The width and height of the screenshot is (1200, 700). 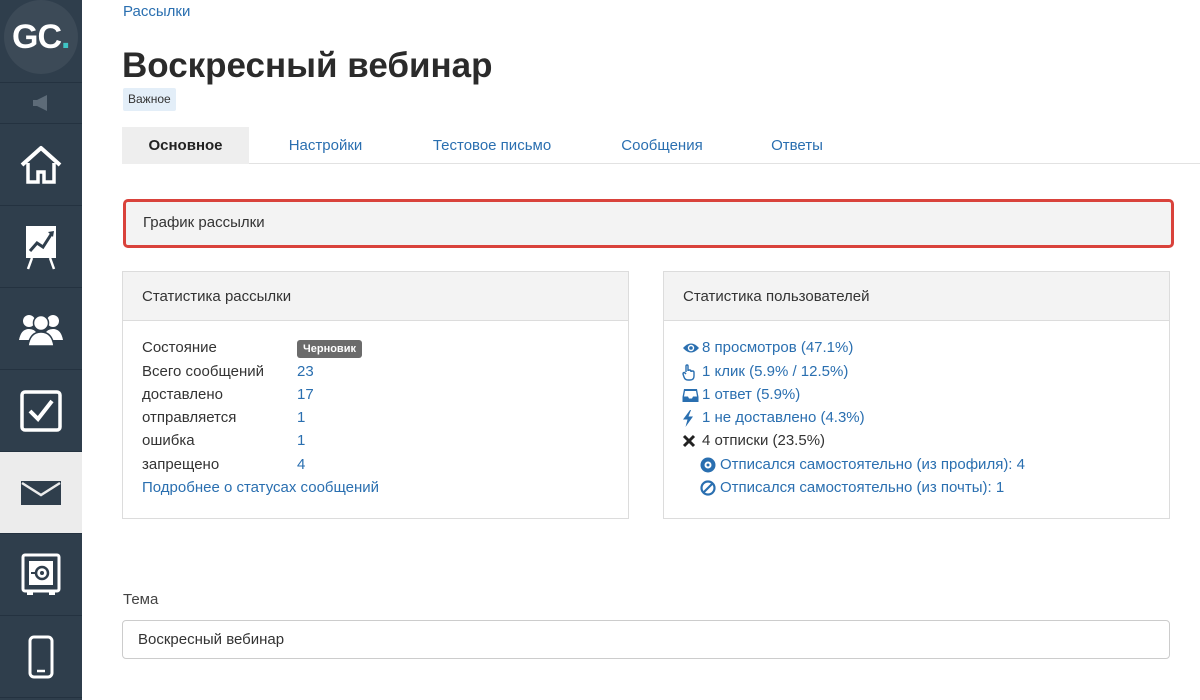 I want to click on sidebar-item-analytics, so click(x=41, y=247).